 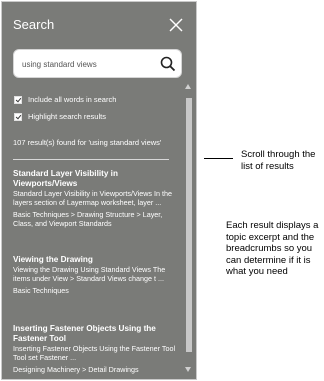 I want to click on close-icon, so click(x=176, y=25).